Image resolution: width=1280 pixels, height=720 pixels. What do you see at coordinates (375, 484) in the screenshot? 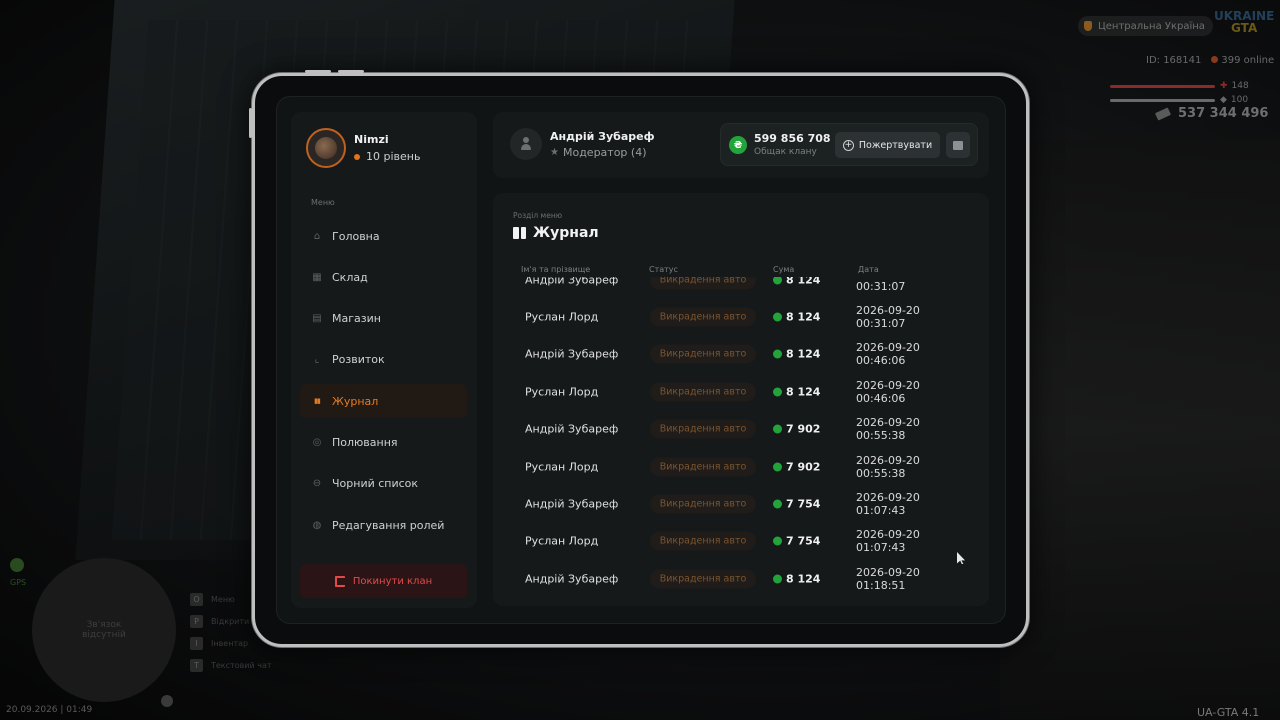
I see `sidebar-item-label: Чорний список` at bounding box center [375, 484].